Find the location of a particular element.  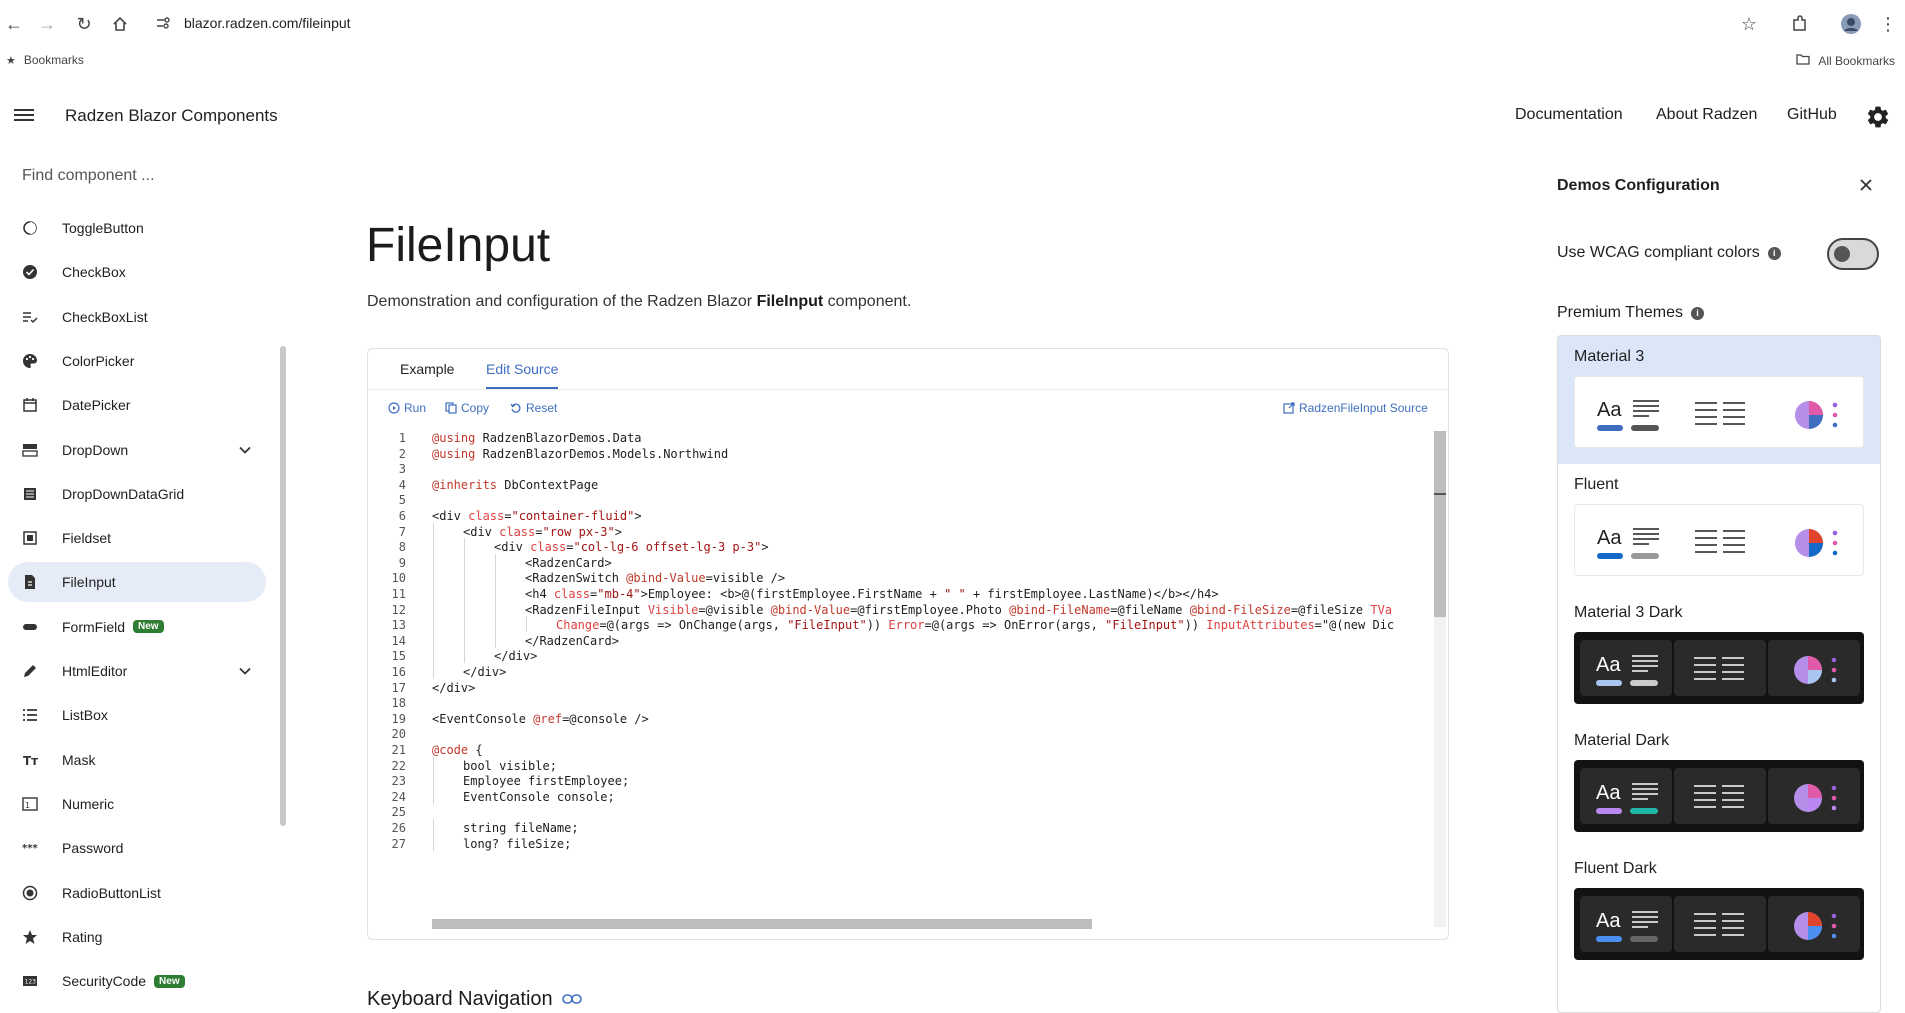

sidebar-item-label: Numeric is located at coordinates (88, 803).